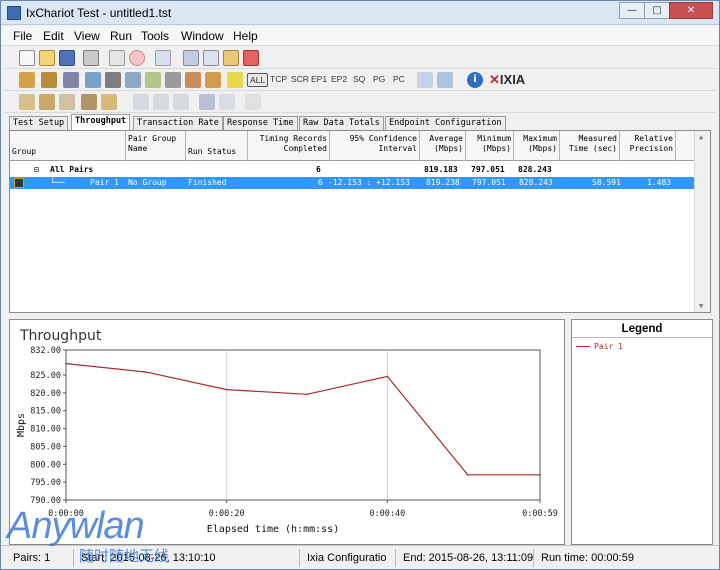 Image resolution: width=720 pixels, height=570 pixels. Describe the element at coordinates (537, 146) in the screenshot. I see `col-maximum: Maximum (Mbps)` at that location.